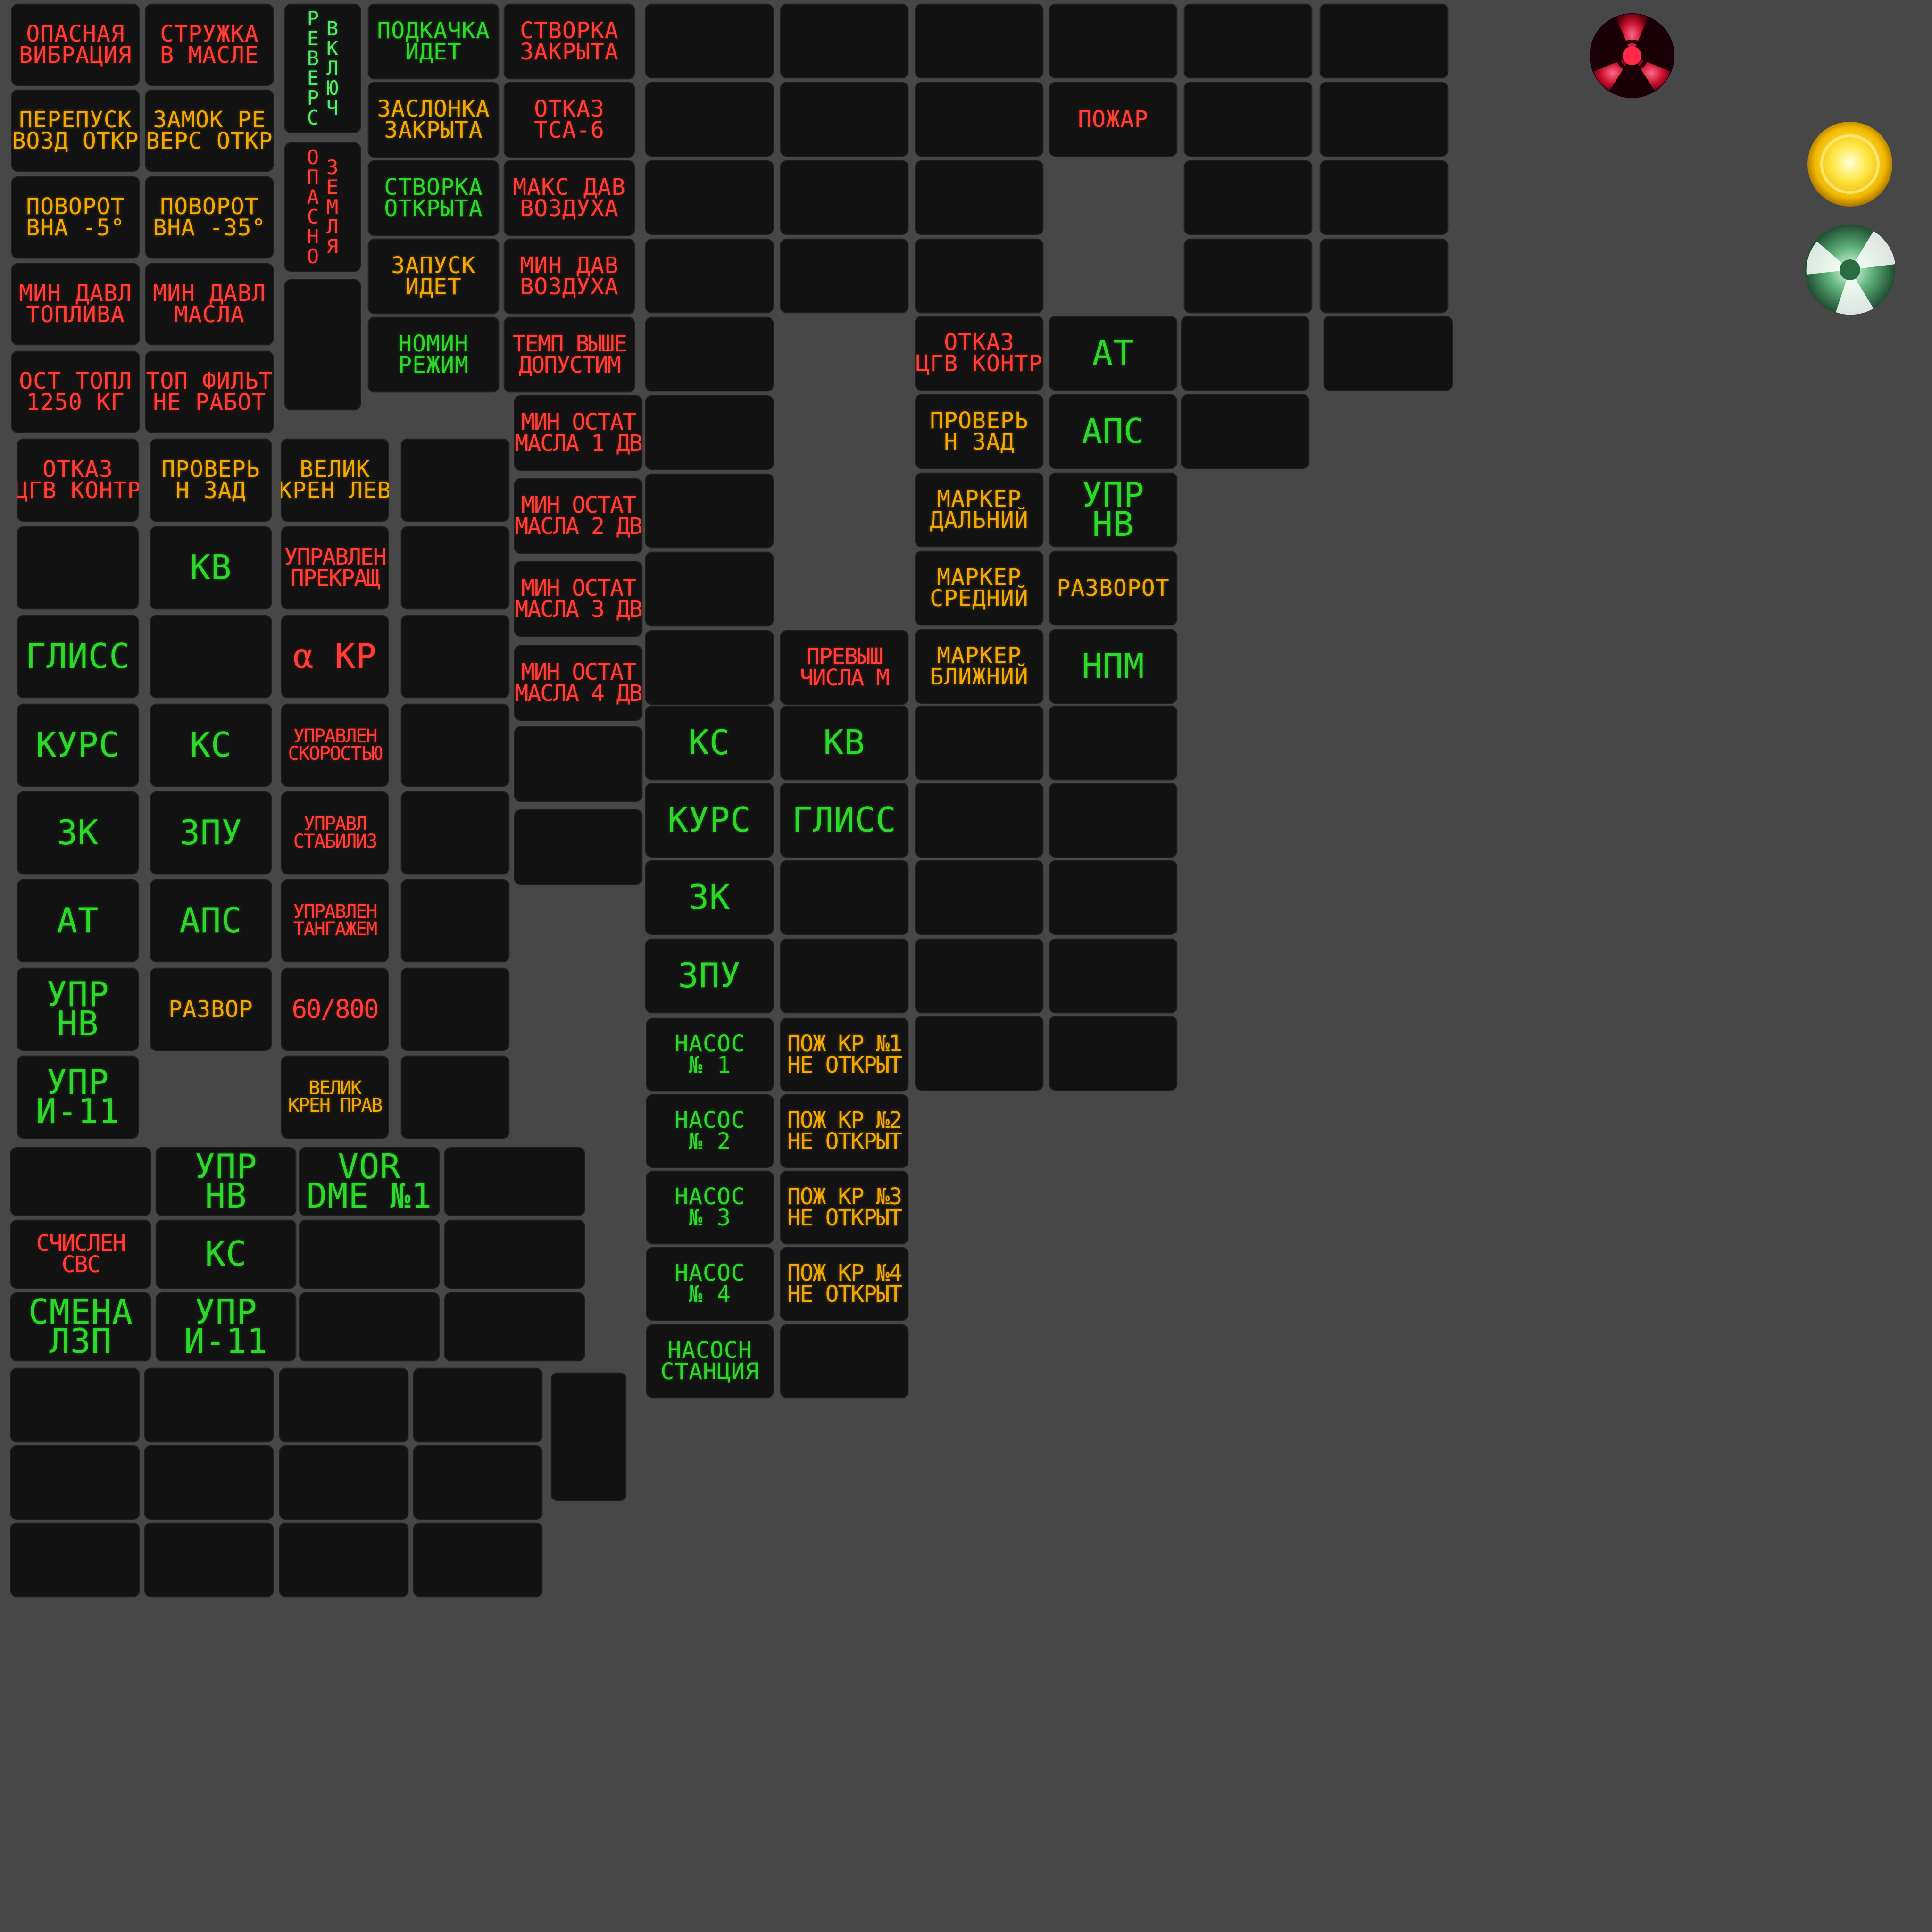 Image resolution: width=1932 pixels, height=1932 pixels. Describe the element at coordinates (210, 921) in the screenshot. I see `tile-label: АПС` at that location.